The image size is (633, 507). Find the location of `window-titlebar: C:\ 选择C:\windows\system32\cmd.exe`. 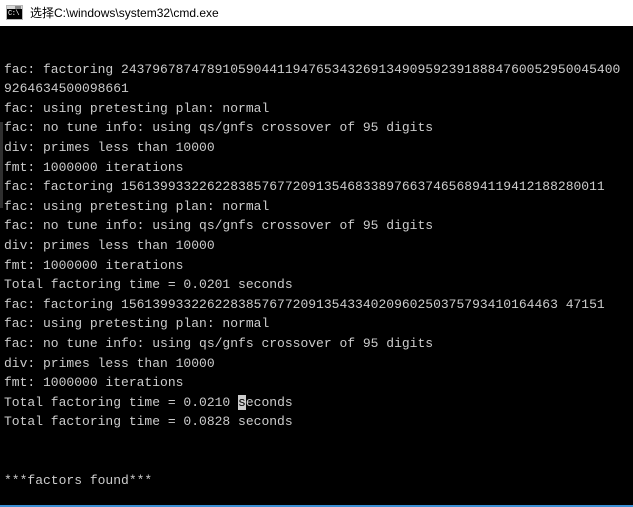

window-titlebar: C:\ 选择C:\windows\system32\cmd.exe is located at coordinates (316, 13).